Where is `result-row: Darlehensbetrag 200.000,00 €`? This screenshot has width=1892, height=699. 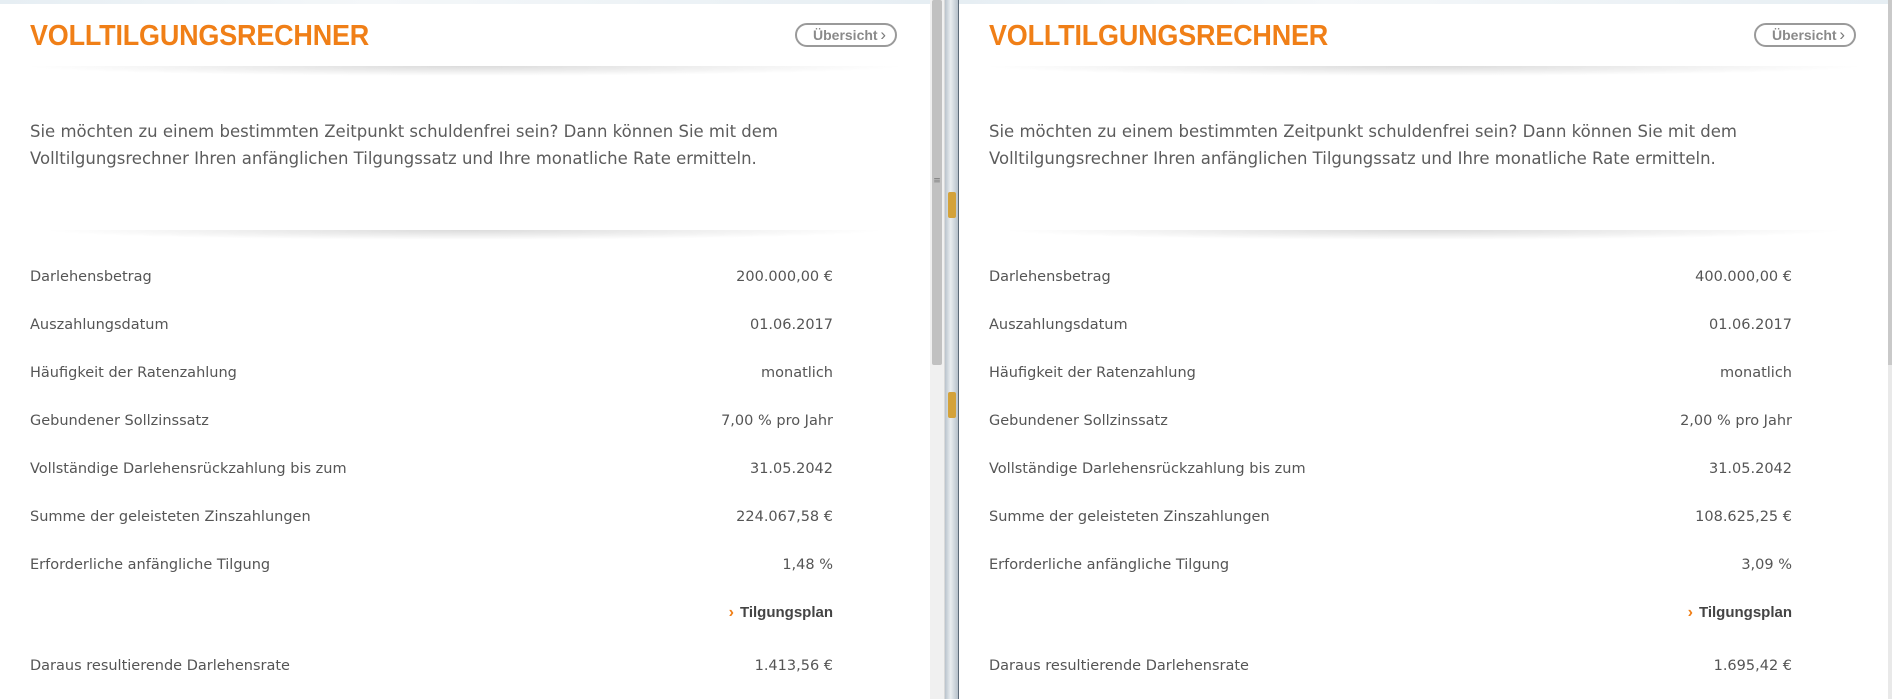
result-row: Darlehensbetrag 200.000,00 € is located at coordinates (431, 277).